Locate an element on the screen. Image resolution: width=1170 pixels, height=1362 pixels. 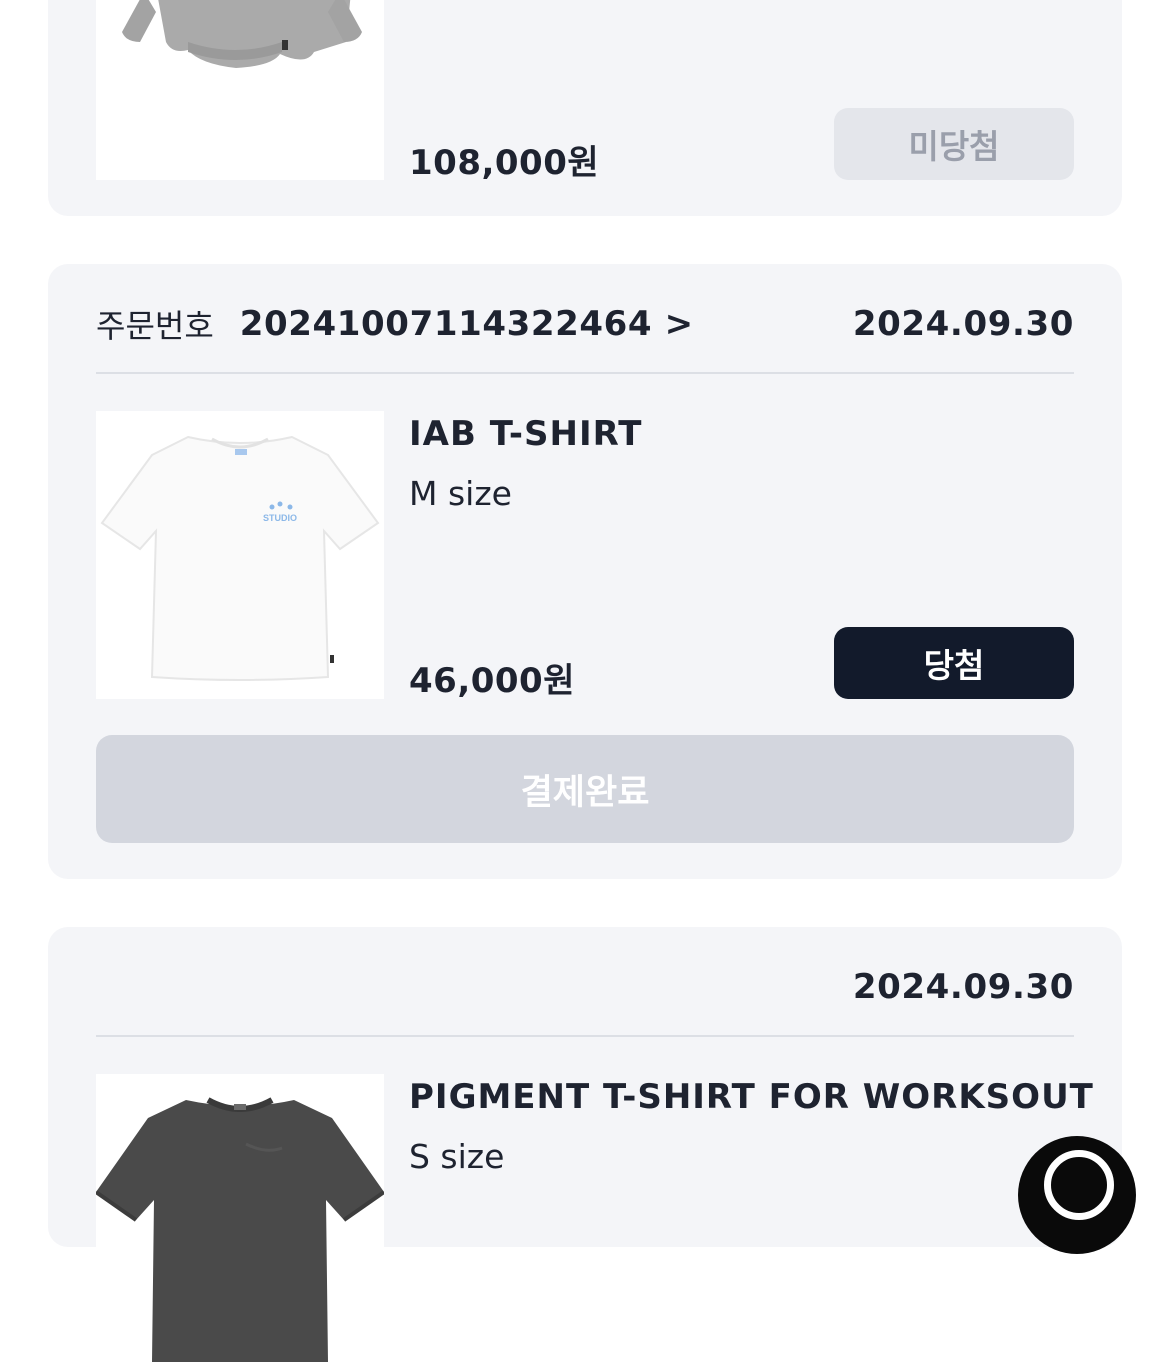
product-image-tshirt: STUDIO is located at coordinates (240, 555).